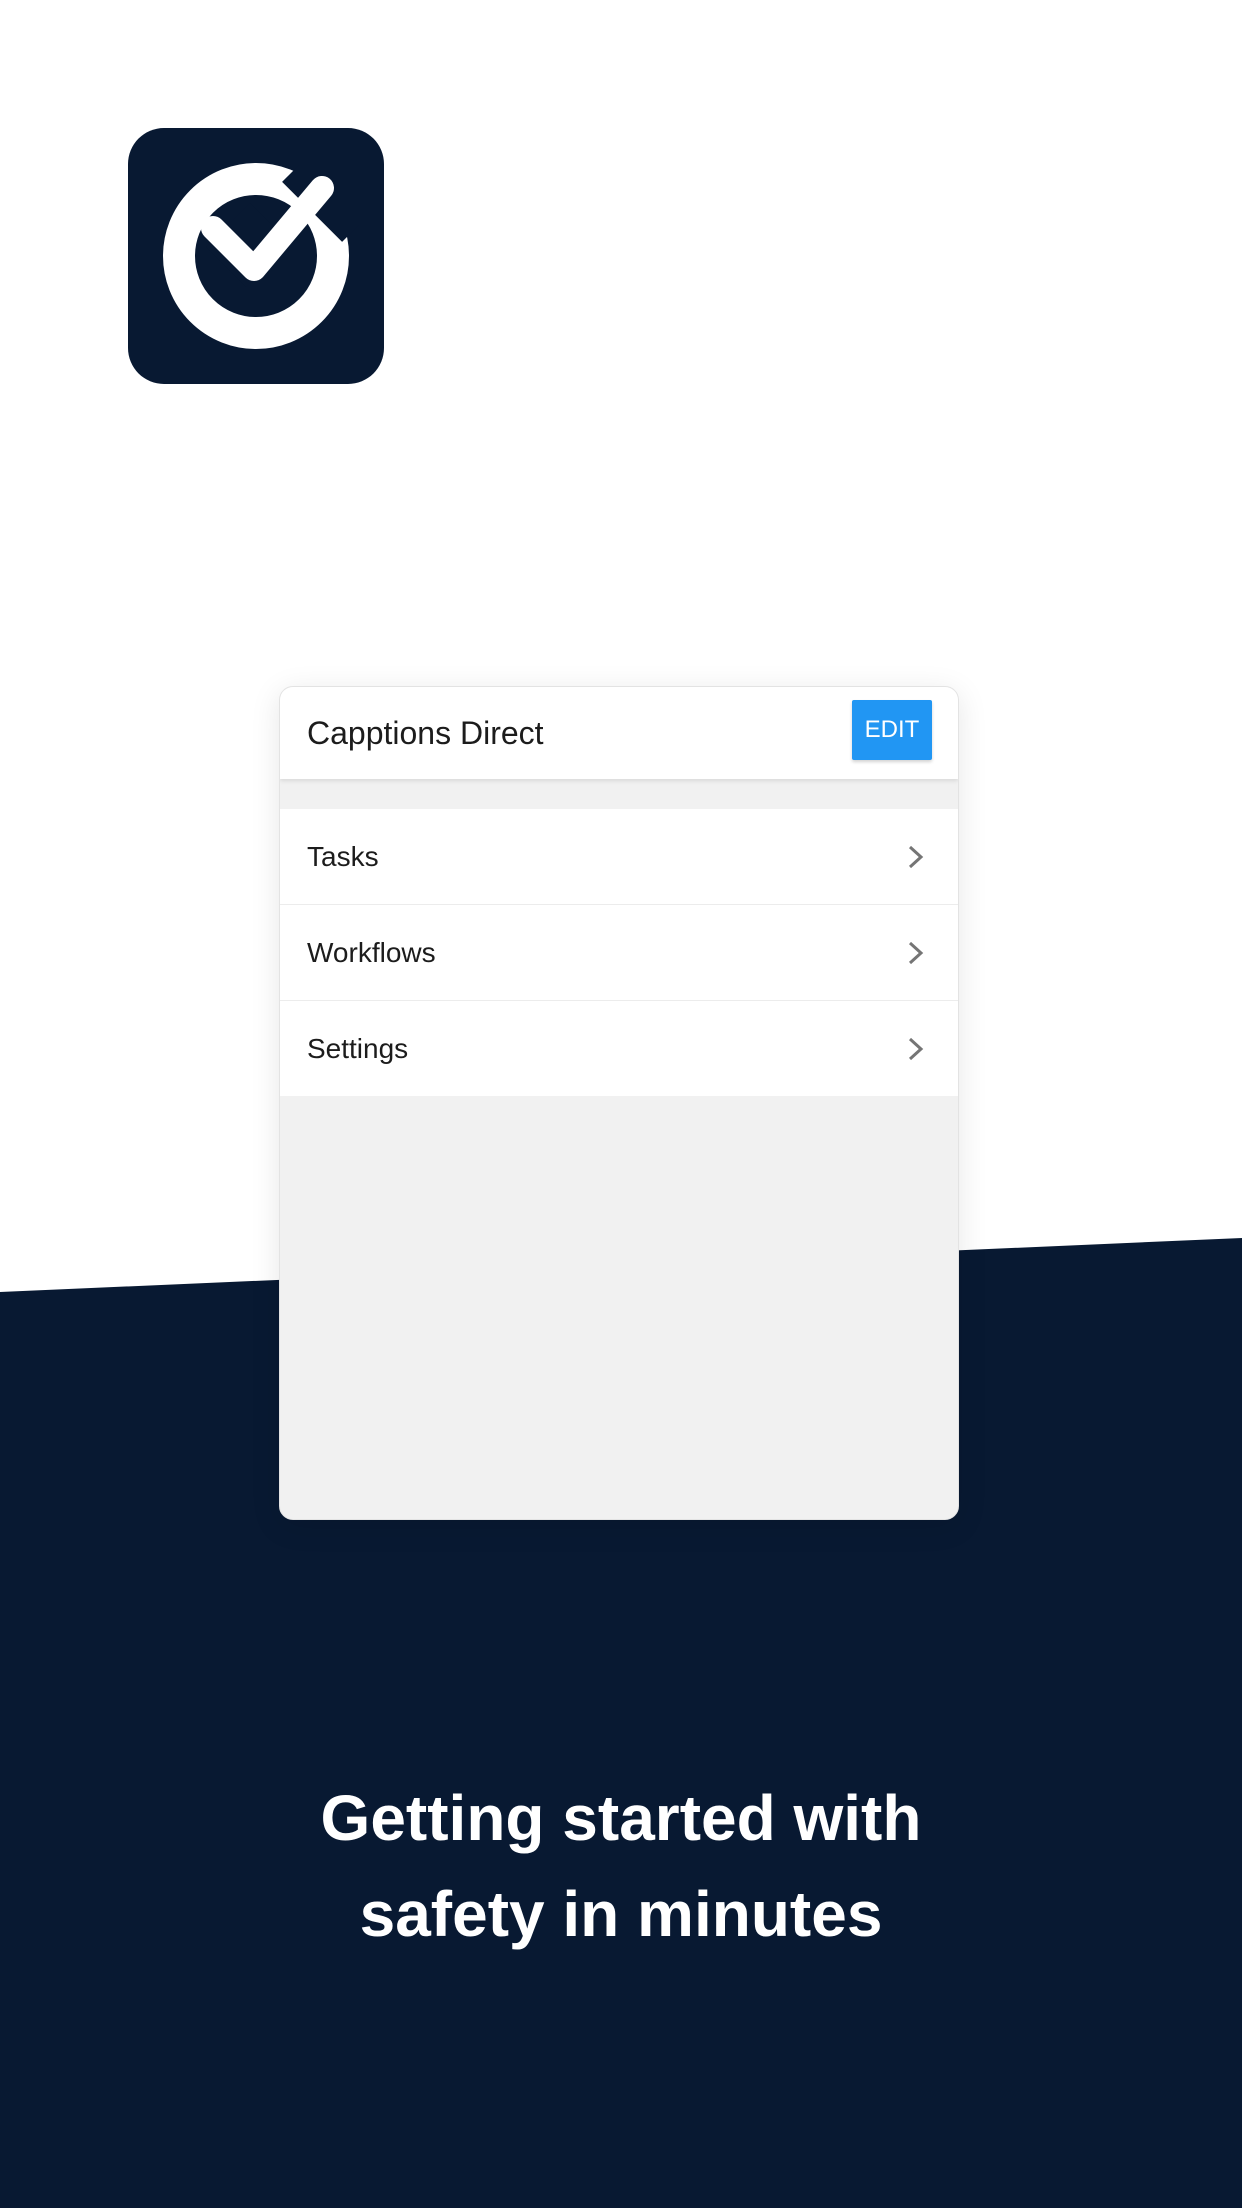 This screenshot has width=1242, height=2208. I want to click on app-header: Capptions Direct EDIT, so click(619, 733).